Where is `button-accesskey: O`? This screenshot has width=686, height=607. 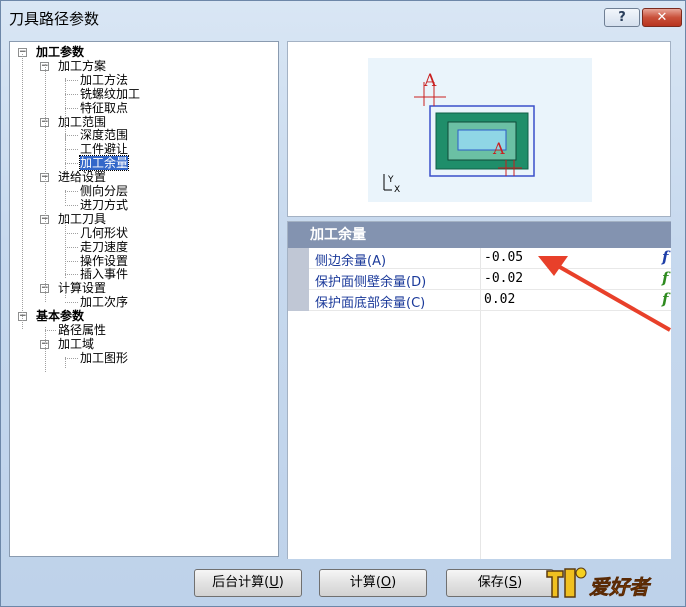
button-accesskey: O is located at coordinates (386, 582).